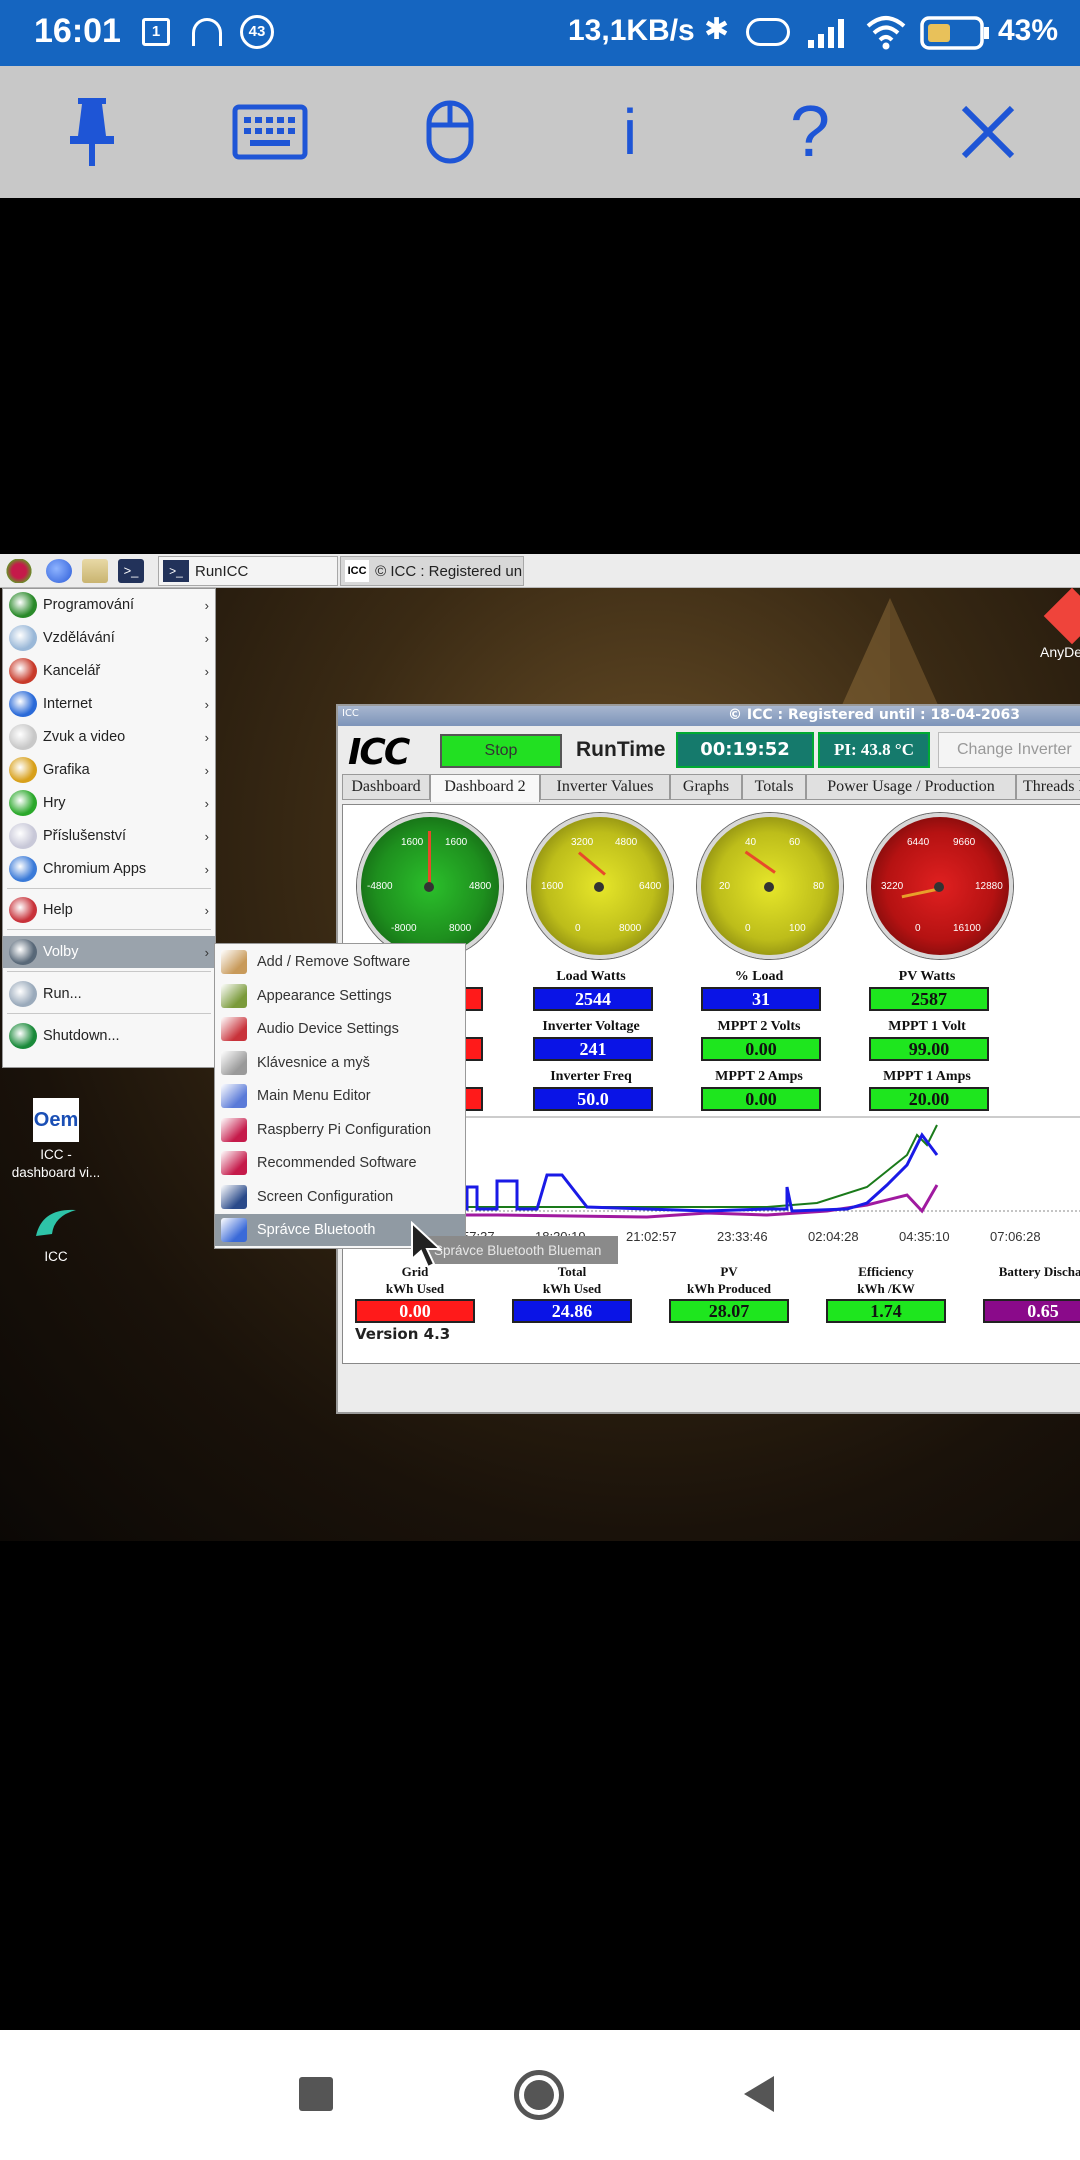  I want to click on menu-item-vzdelavani: Vzdělávání ›, so click(109, 638).